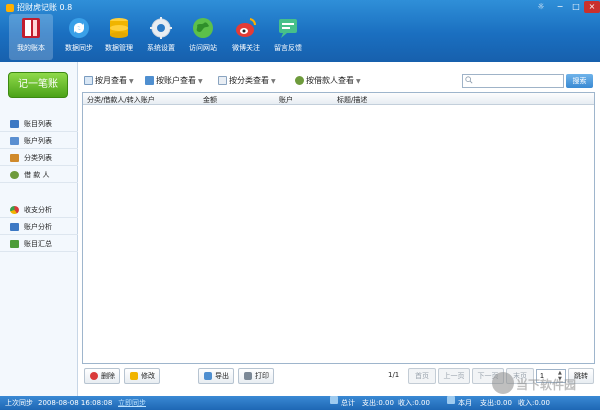 Image resolution: width=600 pixels, height=410 pixels. What do you see at coordinates (256, 376) in the screenshot?
I see `print-button: 打印` at bounding box center [256, 376].